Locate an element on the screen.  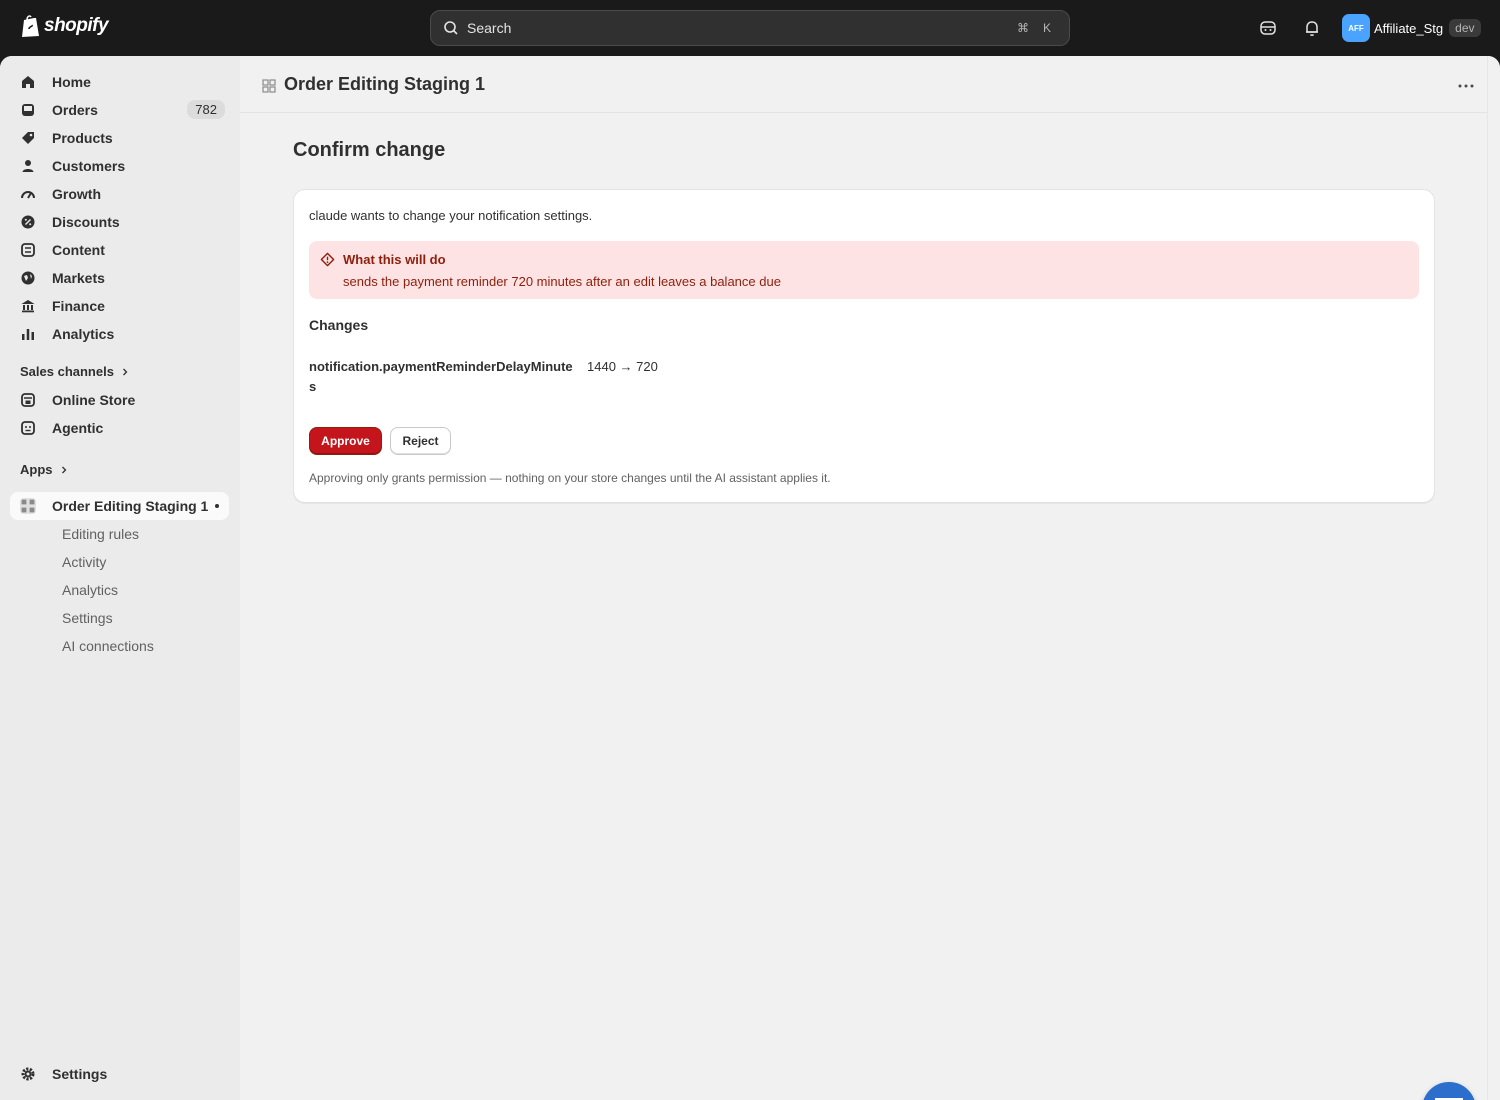
alert-diamond-icon is located at coordinates (327, 259).